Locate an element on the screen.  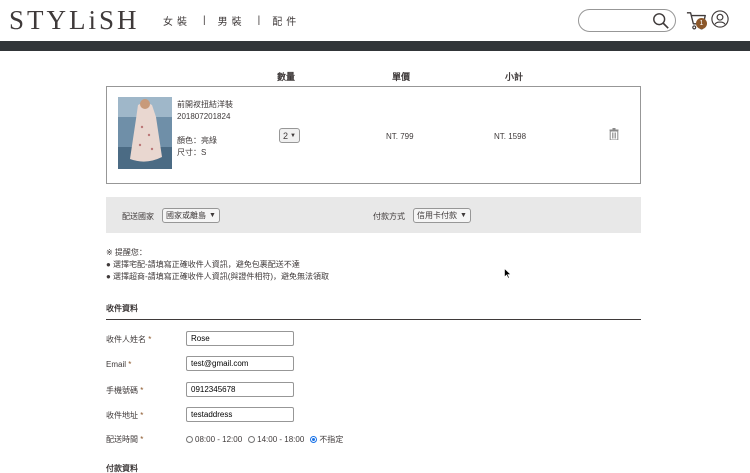
nav-men: 男裝 is located at coordinates (232, 20).